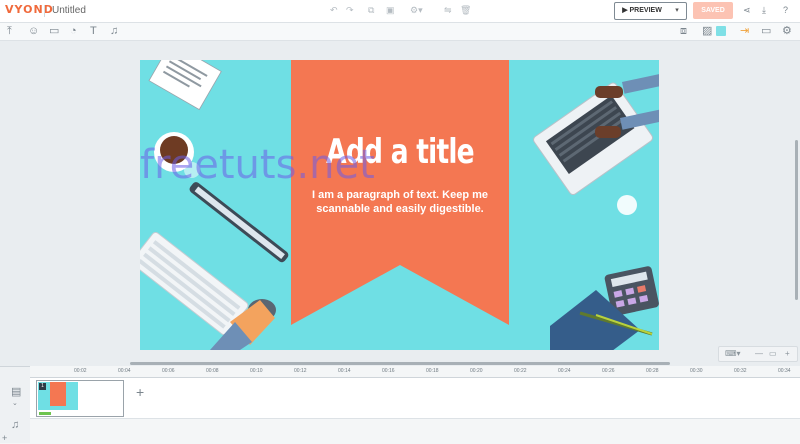  What do you see at coordinates (29, 9) in the screenshot?
I see `vyond-logo: VYOND` at bounding box center [29, 9].